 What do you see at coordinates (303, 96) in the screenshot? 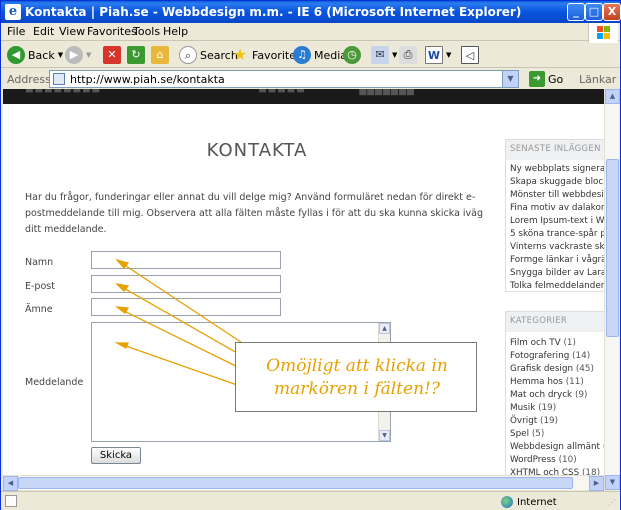
I see `site-banner: ▬▬▬▬▬▬▬▬ ▬▬▬▬▬ ███████` at bounding box center [303, 96].